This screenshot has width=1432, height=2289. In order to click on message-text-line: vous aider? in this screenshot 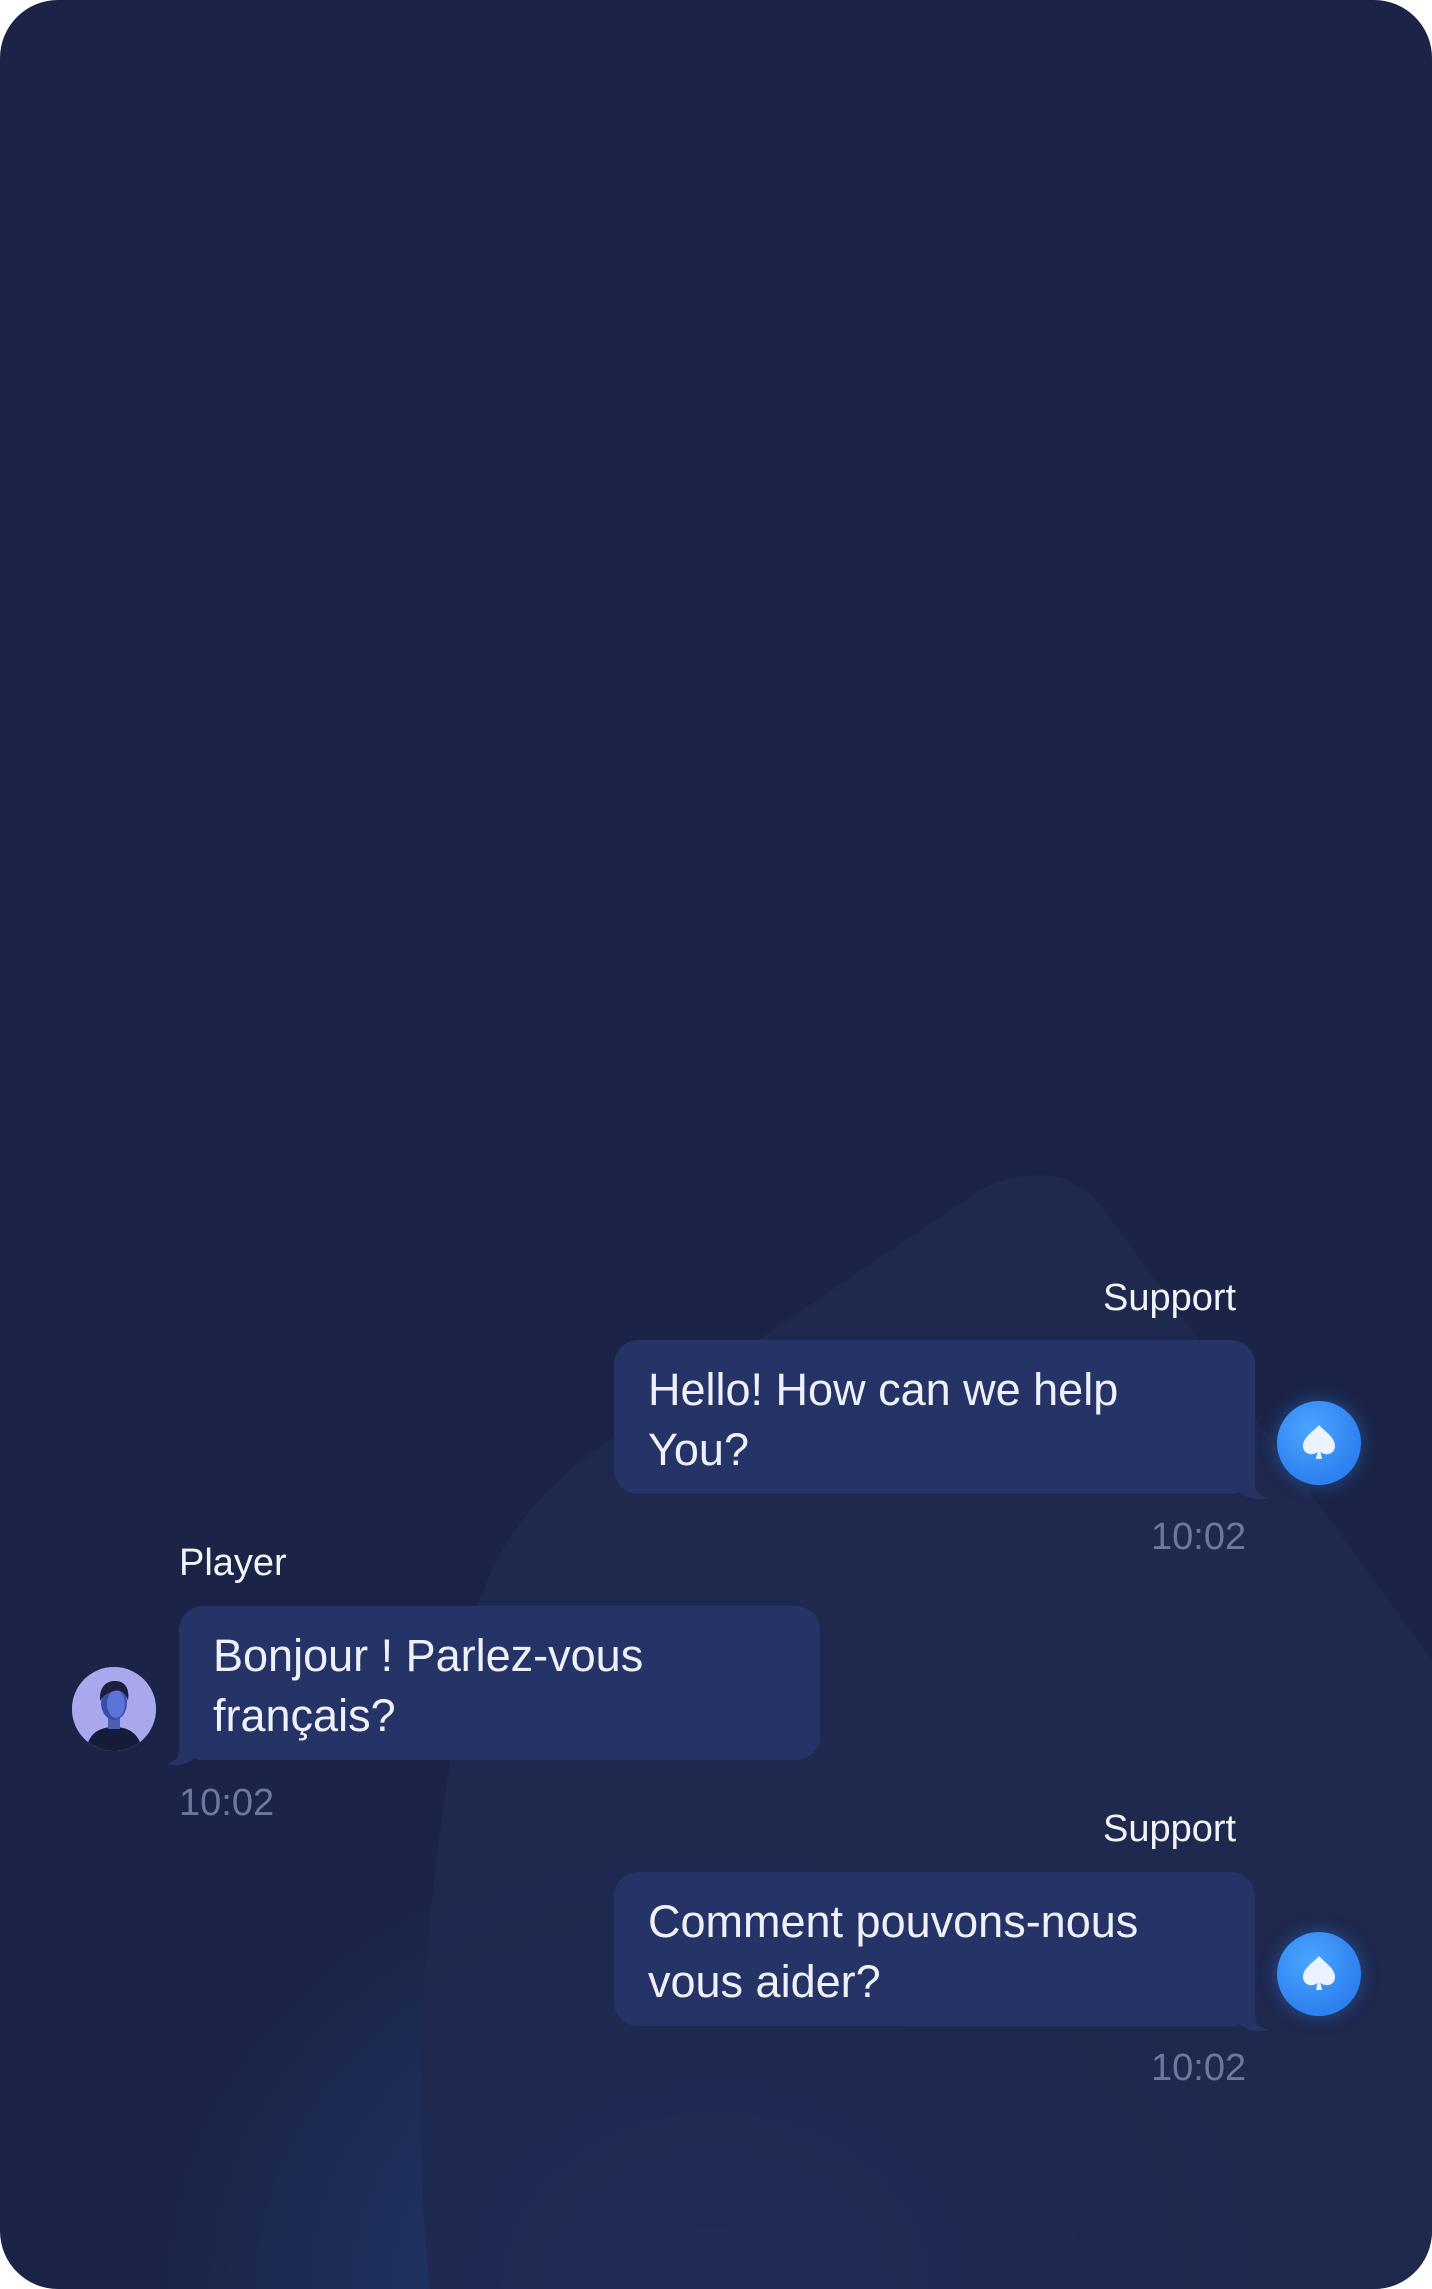, I will do `click(764, 1981)`.